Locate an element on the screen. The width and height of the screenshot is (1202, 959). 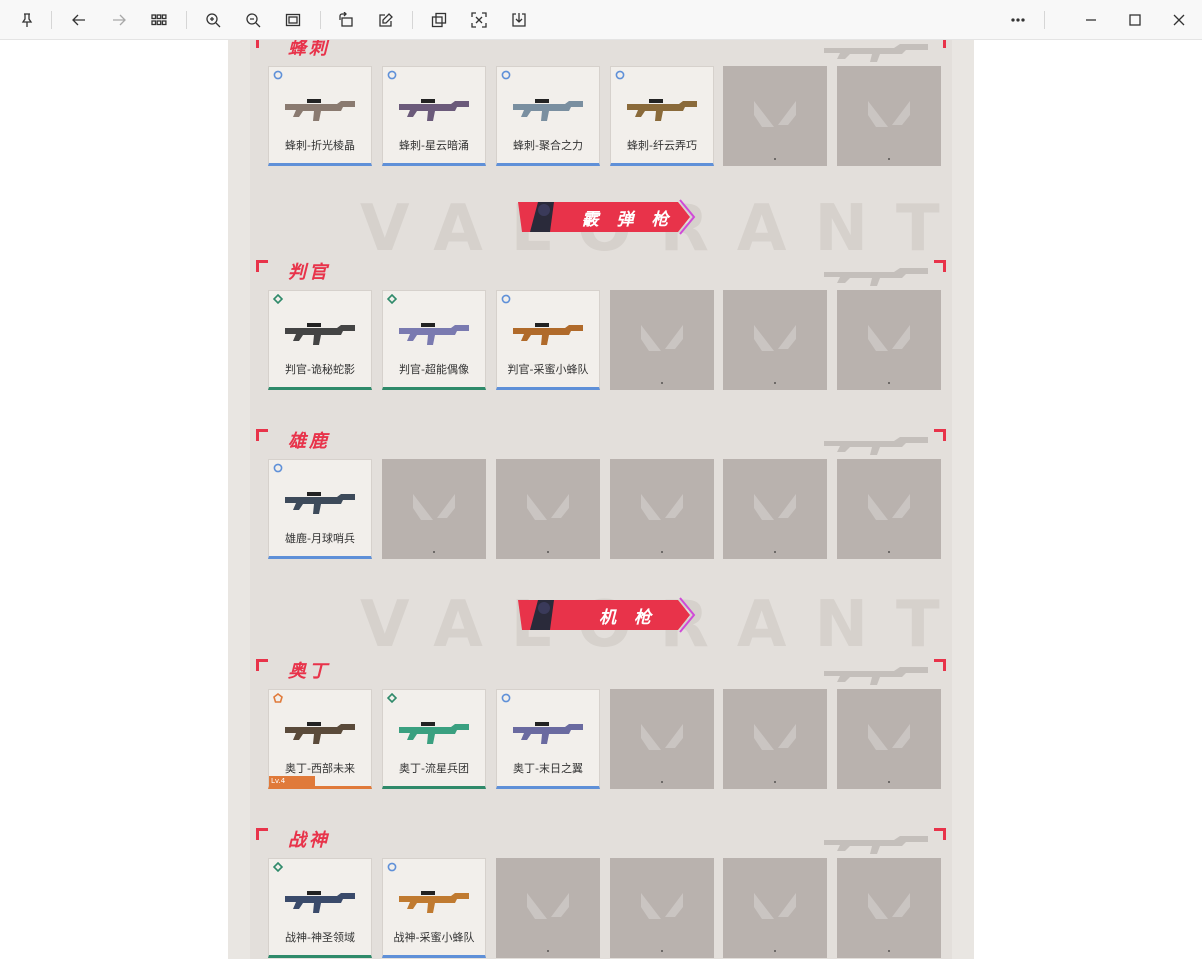
more-button is located at coordinates (1018, 20).